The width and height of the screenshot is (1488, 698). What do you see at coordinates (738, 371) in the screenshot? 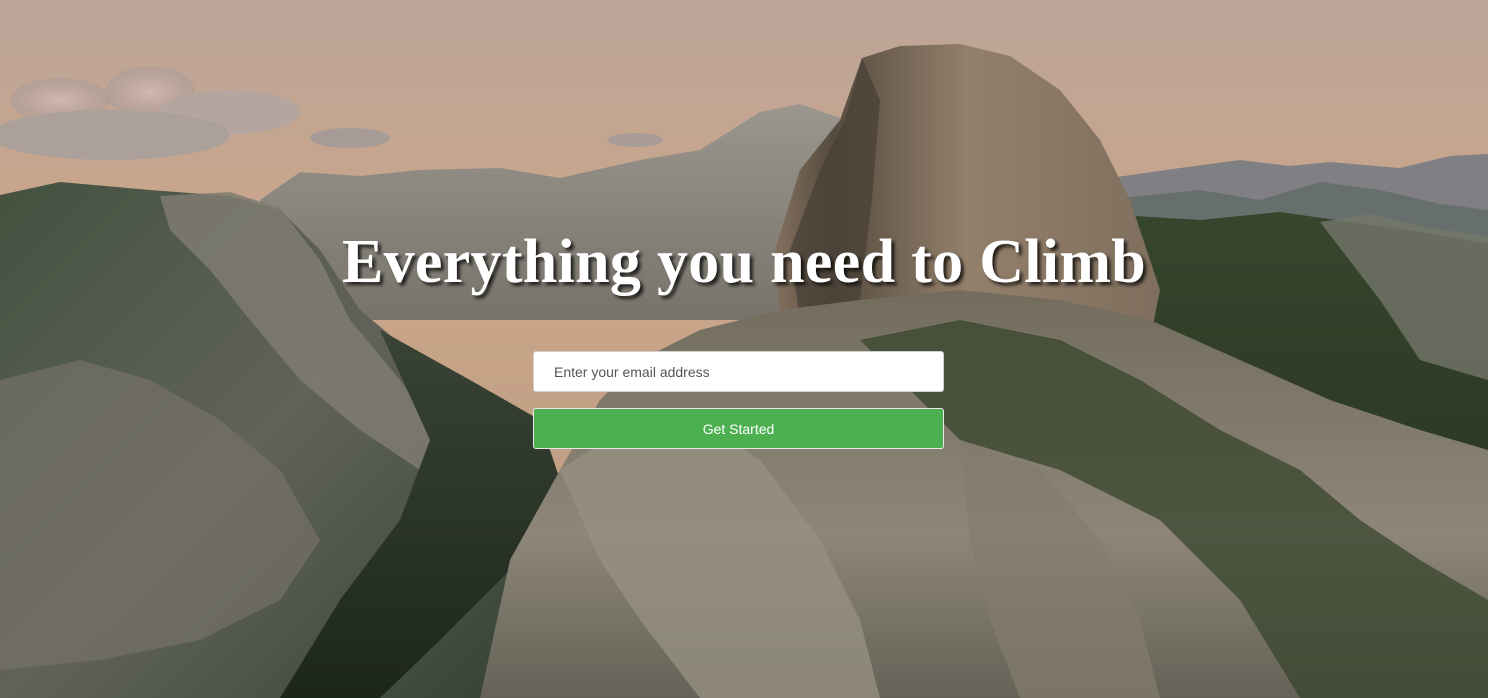
I see `email-input` at bounding box center [738, 371].